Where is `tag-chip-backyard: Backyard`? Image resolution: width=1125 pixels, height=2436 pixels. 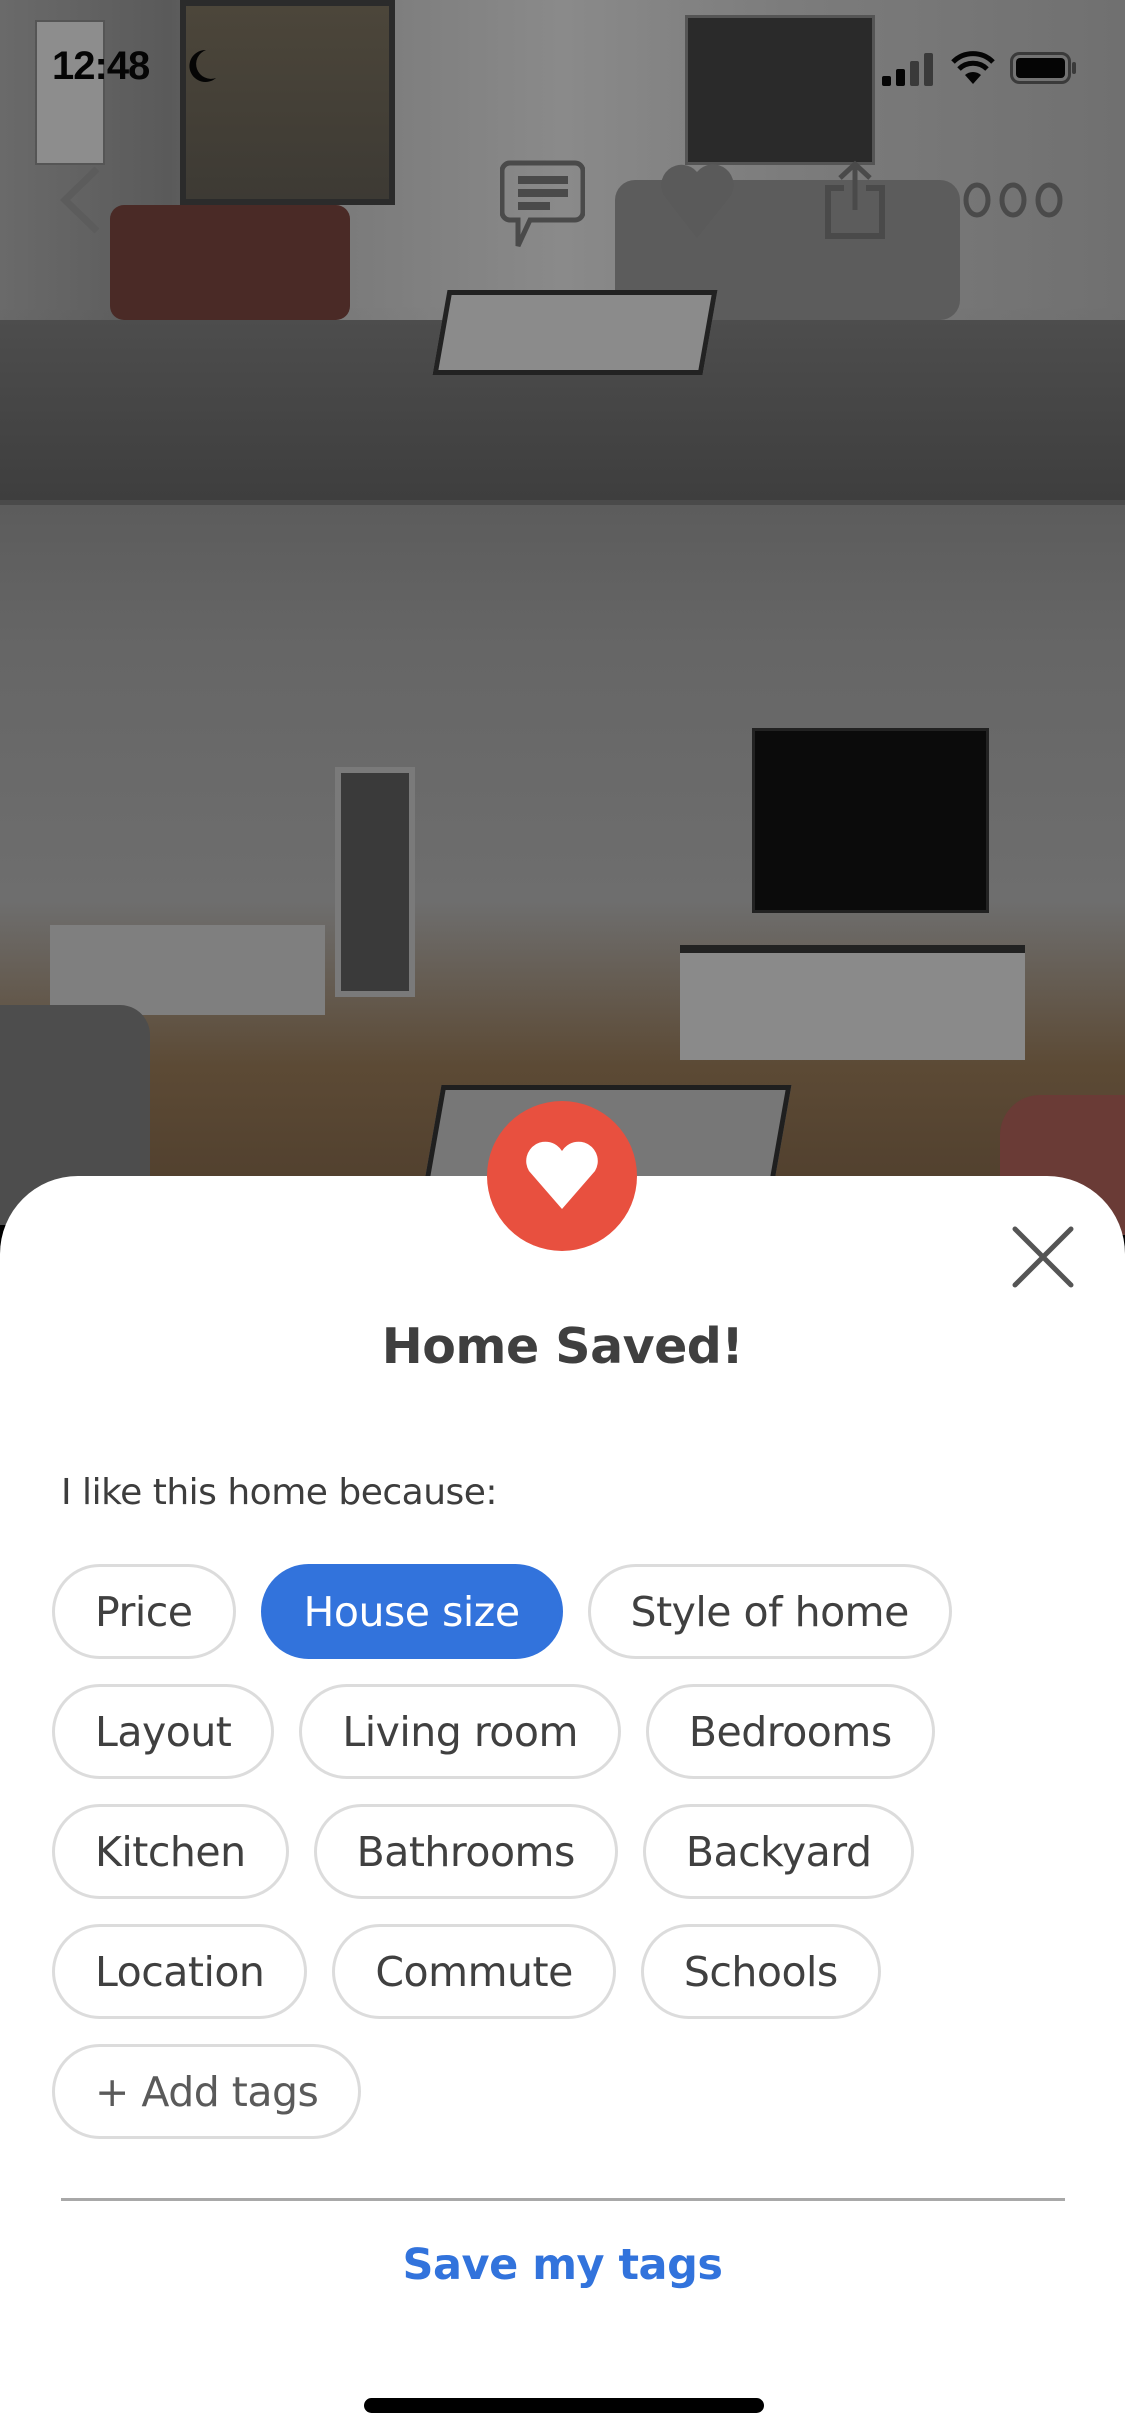 tag-chip-backyard: Backyard is located at coordinates (778, 1851).